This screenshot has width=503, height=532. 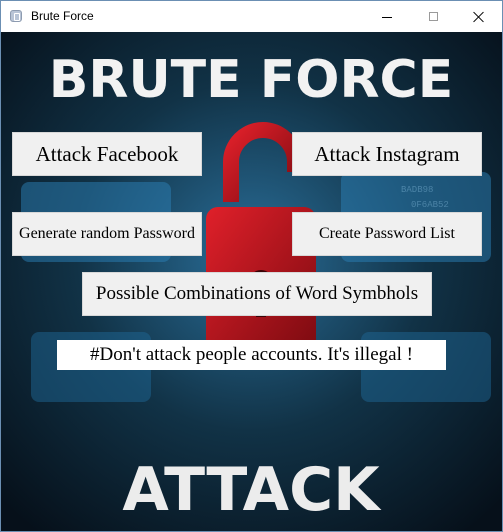 I want to click on svg-text: 0F6AB52, so click(x=430, y=205).